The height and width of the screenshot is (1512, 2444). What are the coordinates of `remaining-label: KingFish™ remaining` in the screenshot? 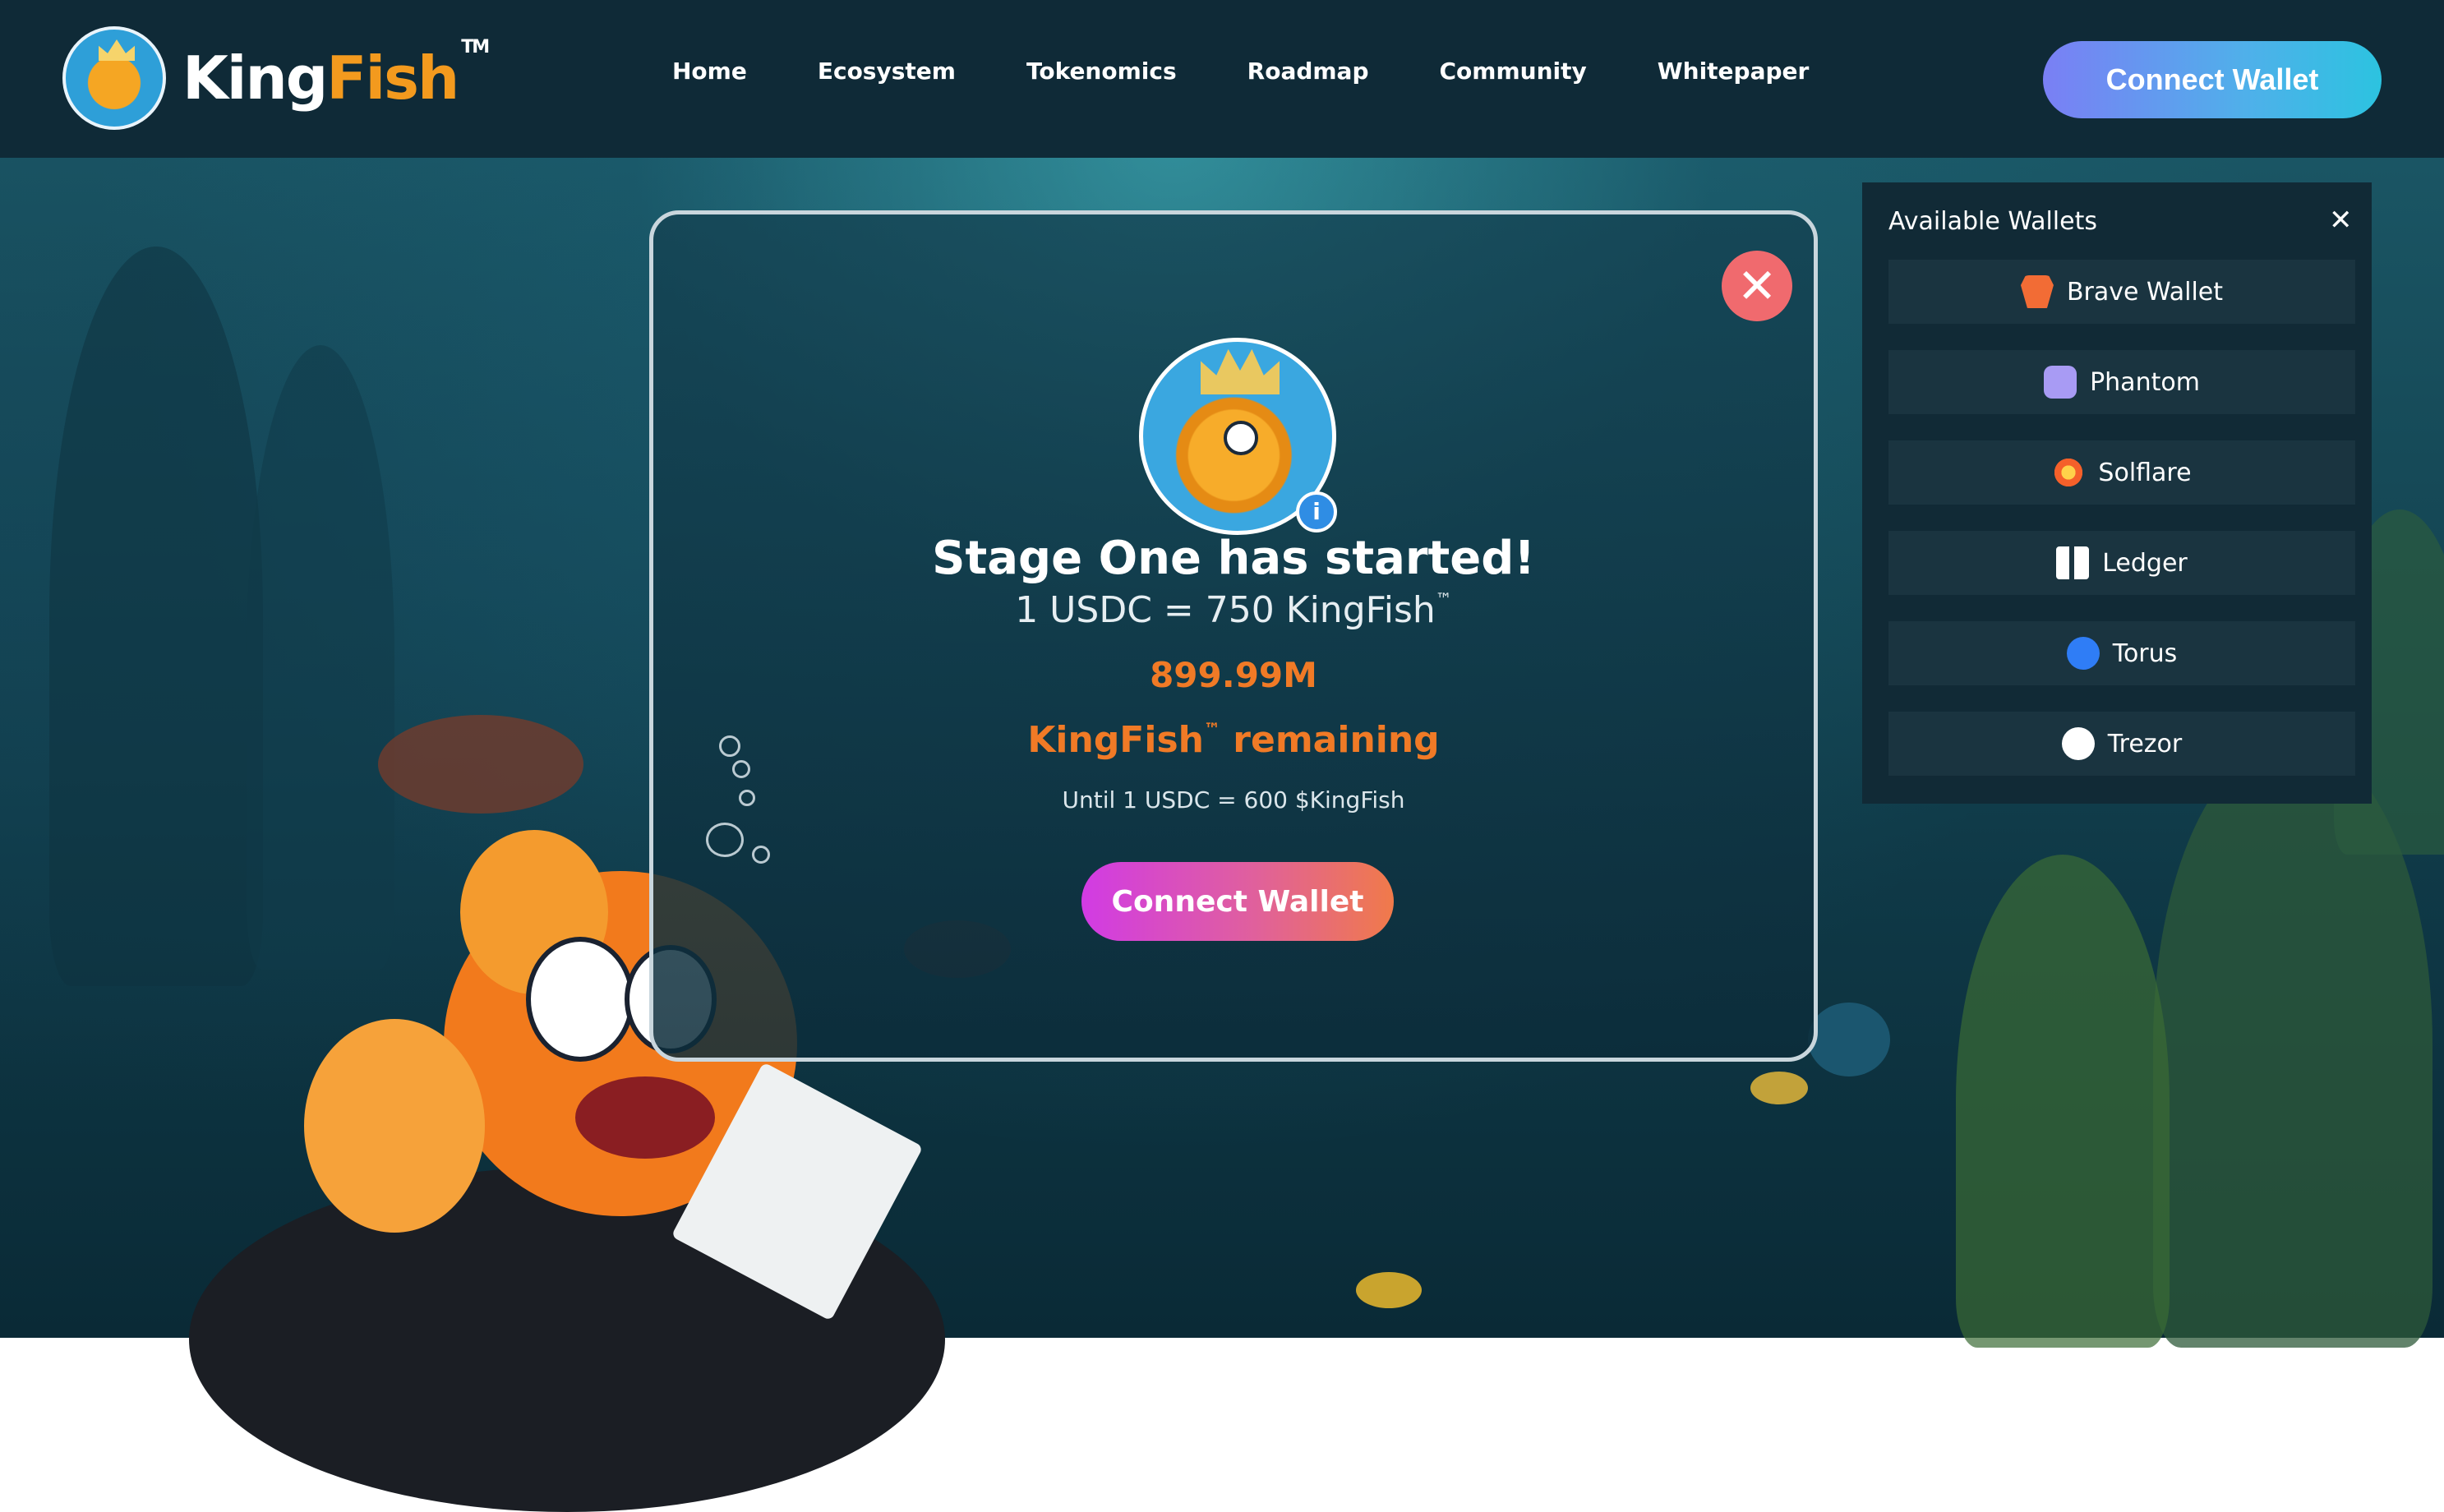 It's located at (1233, 740).